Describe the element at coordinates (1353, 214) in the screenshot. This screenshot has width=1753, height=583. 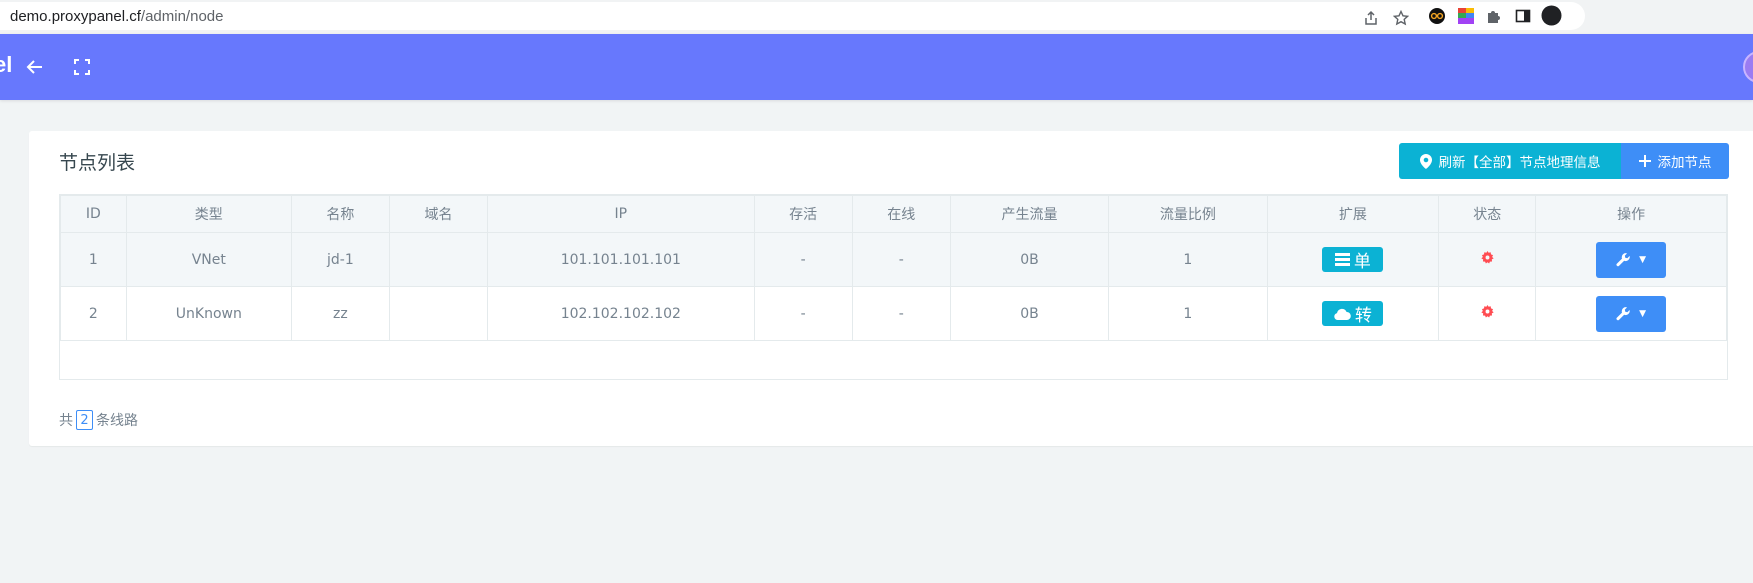
I see `column-header: 扩展` at that location.